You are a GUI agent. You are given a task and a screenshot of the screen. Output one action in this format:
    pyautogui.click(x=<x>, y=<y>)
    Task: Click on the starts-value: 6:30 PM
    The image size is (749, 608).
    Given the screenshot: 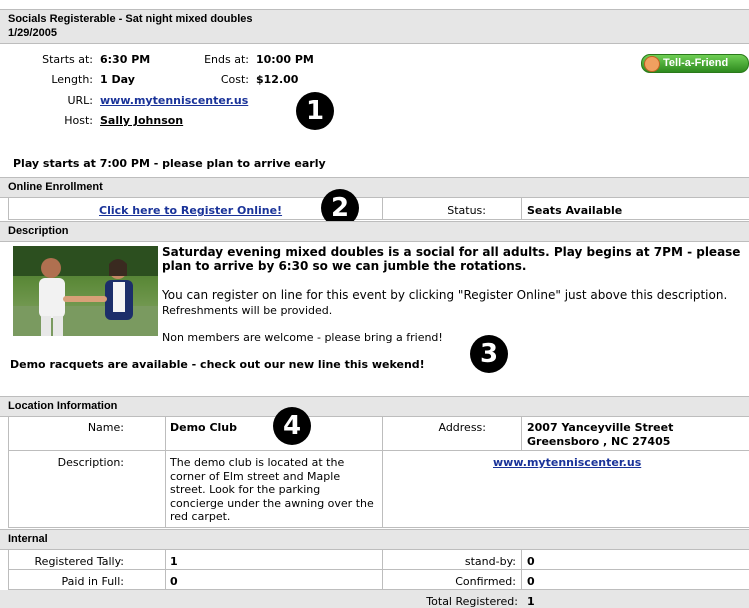 What is the action you would take?
    pyautogui.click(x=125, y=59)
    